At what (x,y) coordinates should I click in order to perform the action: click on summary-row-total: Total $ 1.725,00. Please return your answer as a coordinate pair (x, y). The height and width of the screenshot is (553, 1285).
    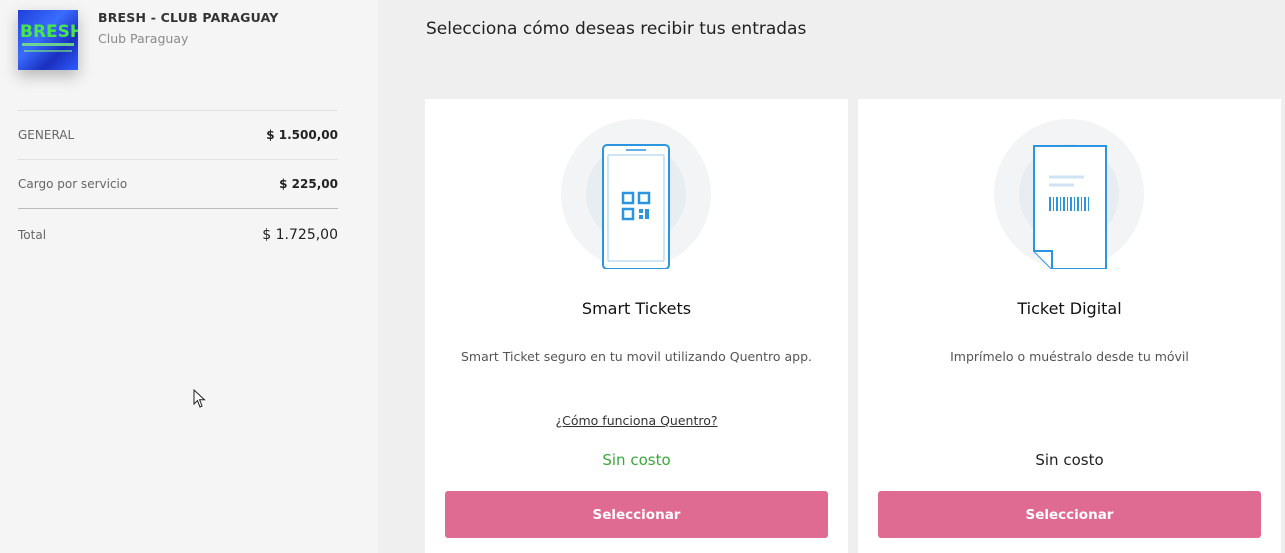
    Looking at the image, I should click on (178, 234).